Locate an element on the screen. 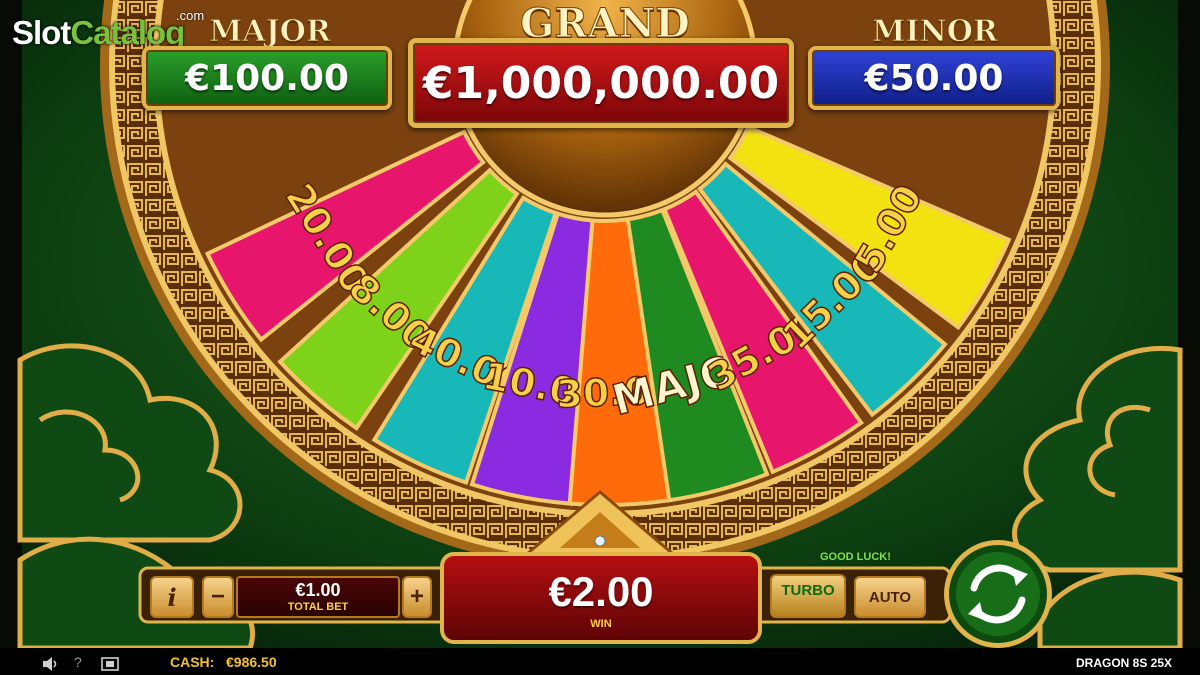 The height and width of the screenshot is (675, 1200). minor-jackpot-panel: €50.00 is located at coordinates (934, 78).